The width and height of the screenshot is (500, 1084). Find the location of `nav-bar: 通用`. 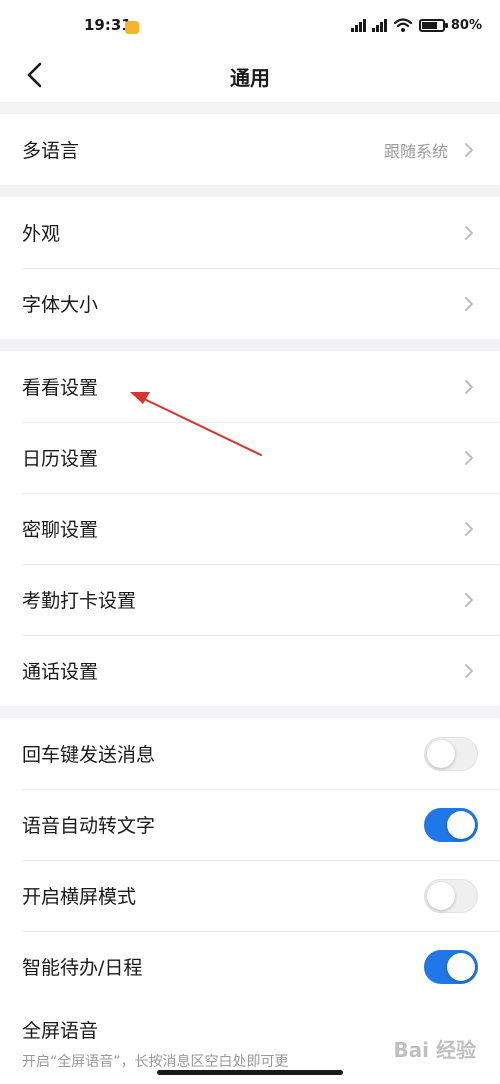

nav-bar: 通用 is located at coordinates (250, 76).